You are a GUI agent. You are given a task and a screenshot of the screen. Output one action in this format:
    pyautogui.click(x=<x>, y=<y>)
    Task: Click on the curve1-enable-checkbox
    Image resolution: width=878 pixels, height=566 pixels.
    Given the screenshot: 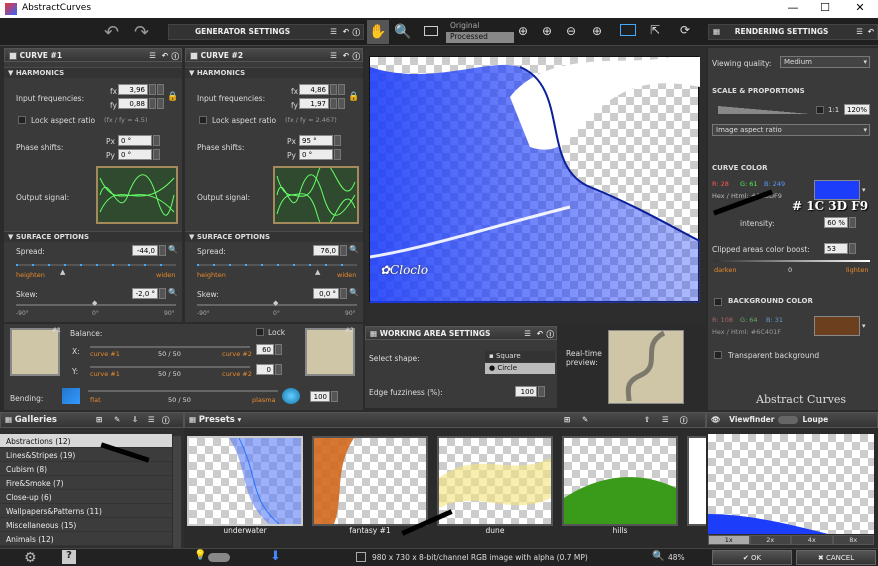 What is the action you would take?
    pyautogui.click(x=13, y=56)
    